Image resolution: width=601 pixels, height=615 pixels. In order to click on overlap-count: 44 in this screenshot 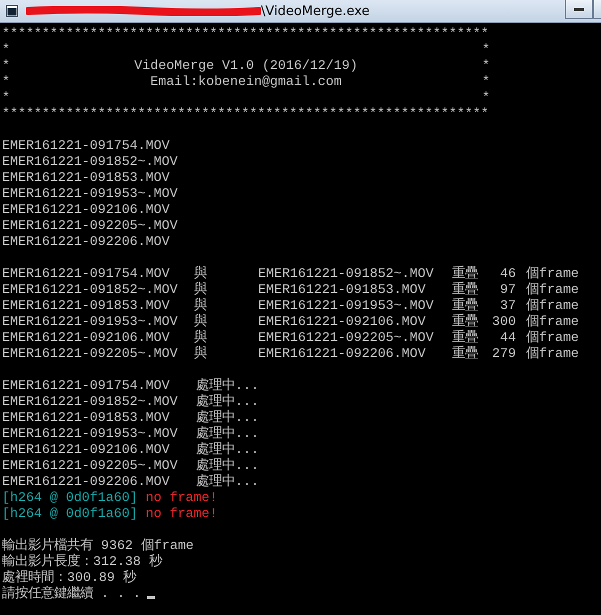, I will do `click(507, 338)`.